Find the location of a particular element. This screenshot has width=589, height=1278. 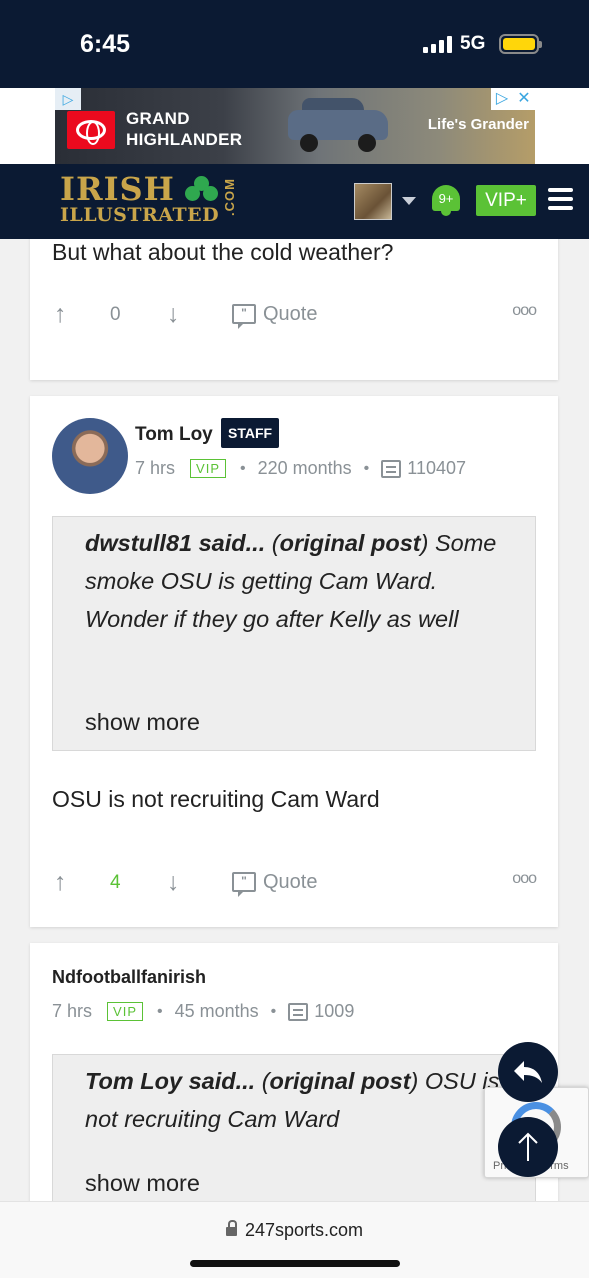

post-body: OSU is not recruiting Cam Ward is located at coordinates (216, 799).